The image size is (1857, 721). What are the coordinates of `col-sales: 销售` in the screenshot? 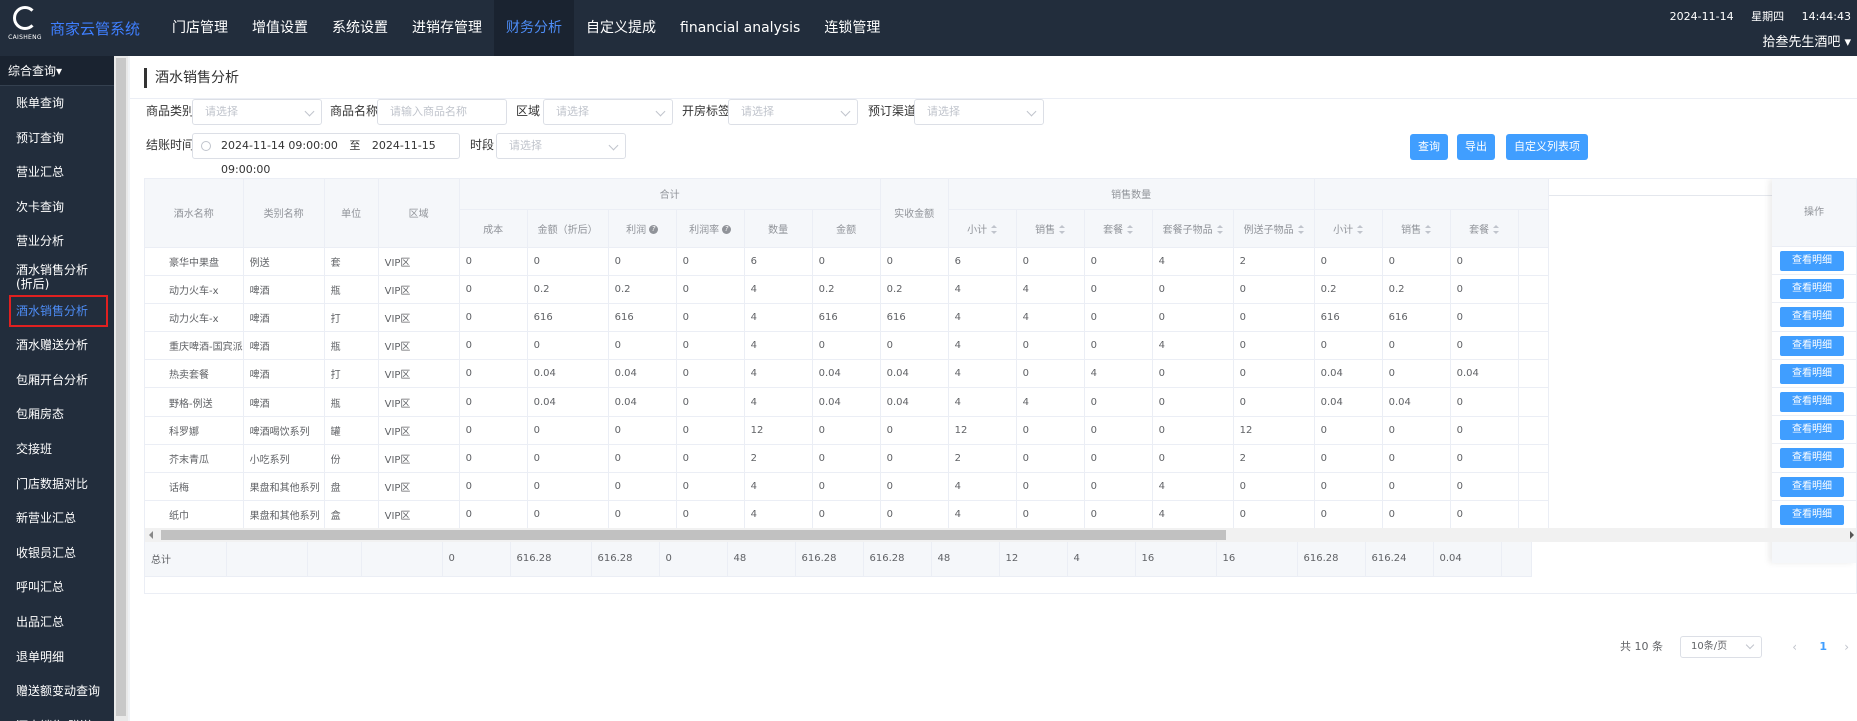 It's located at (1050, 228).